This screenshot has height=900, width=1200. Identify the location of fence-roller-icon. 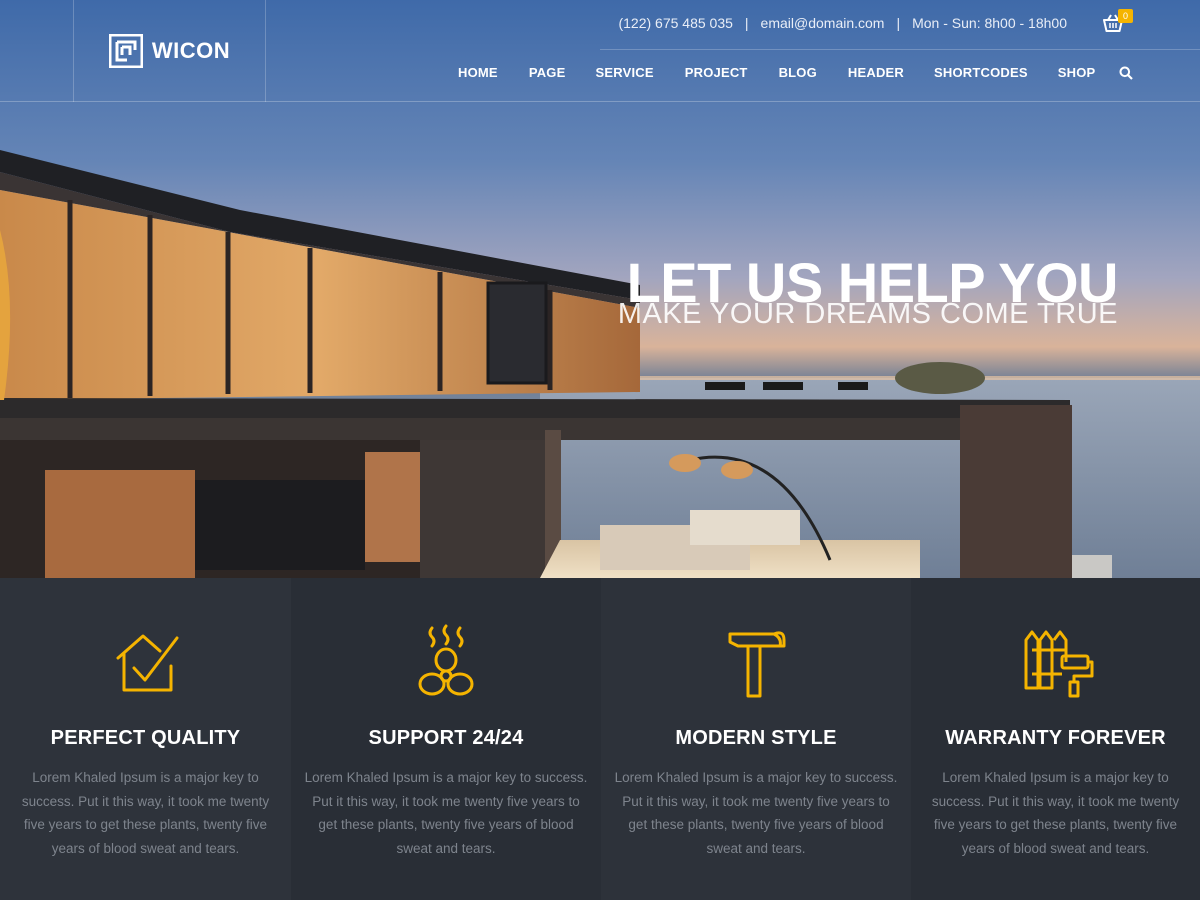
(1058, 664).